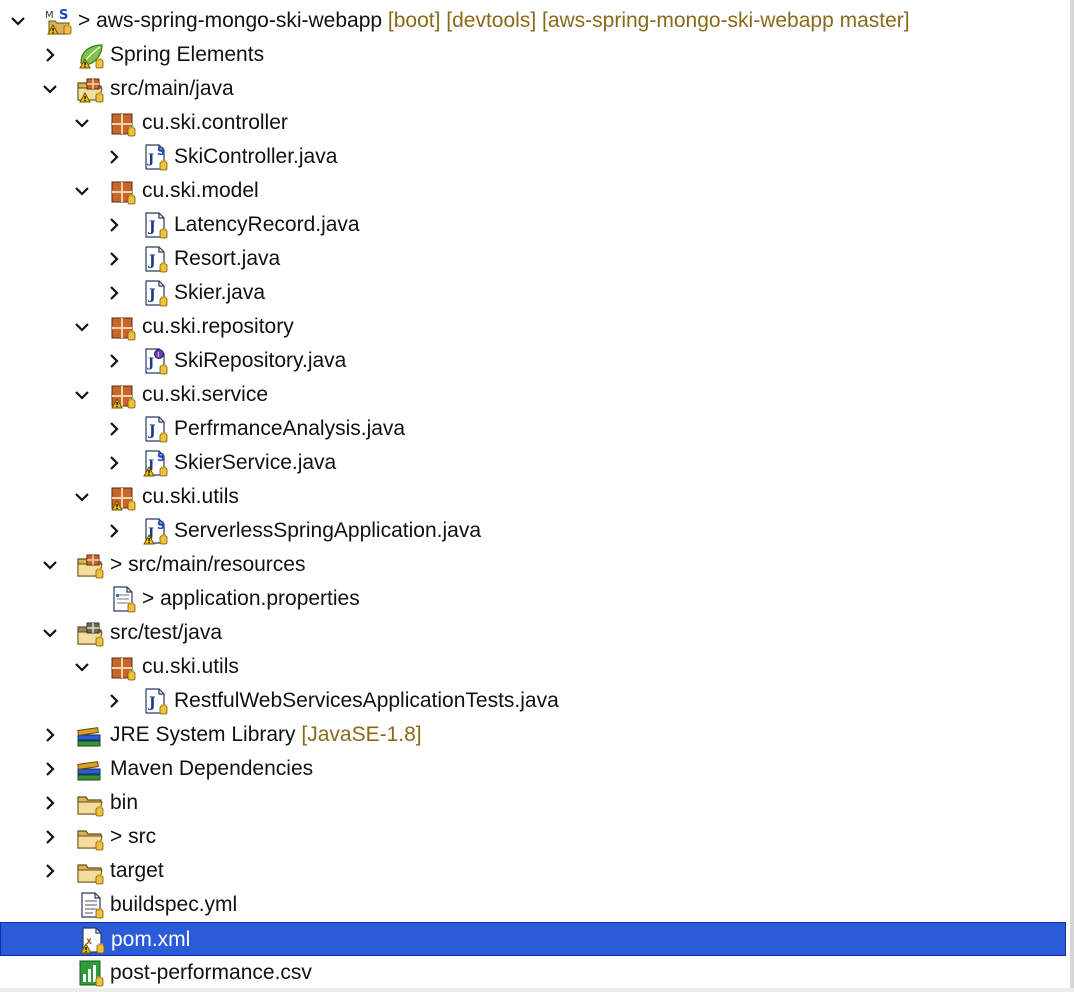 Image resolution: width=1074 pixels, height=992 pixels. Describe the element at coordinates (533, 463) in the screenshot. I see `tree-row: J S SkierService.java` at that location.